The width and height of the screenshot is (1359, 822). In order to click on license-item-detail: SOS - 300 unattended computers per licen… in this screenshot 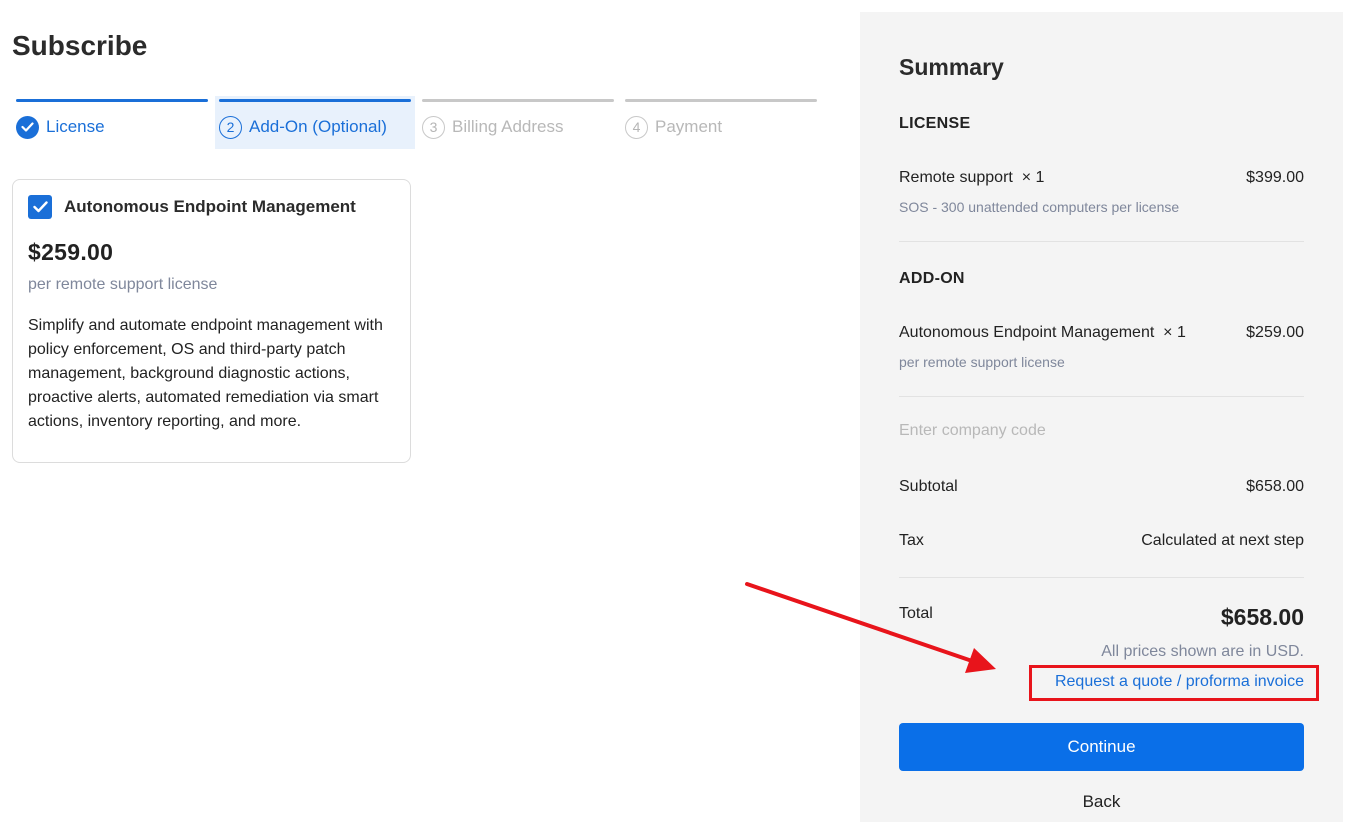, I will do `click(1039, 207)`.